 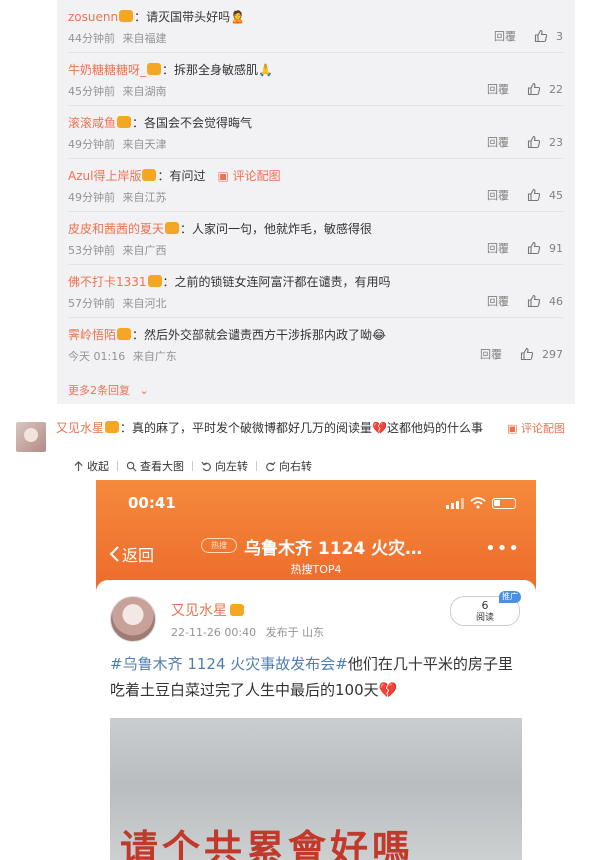 What do you see at coordinates (210, 70) in the screenshot?
I see `reply-text: ：拆那全身敏感肌` at bounding box center [210, 70].